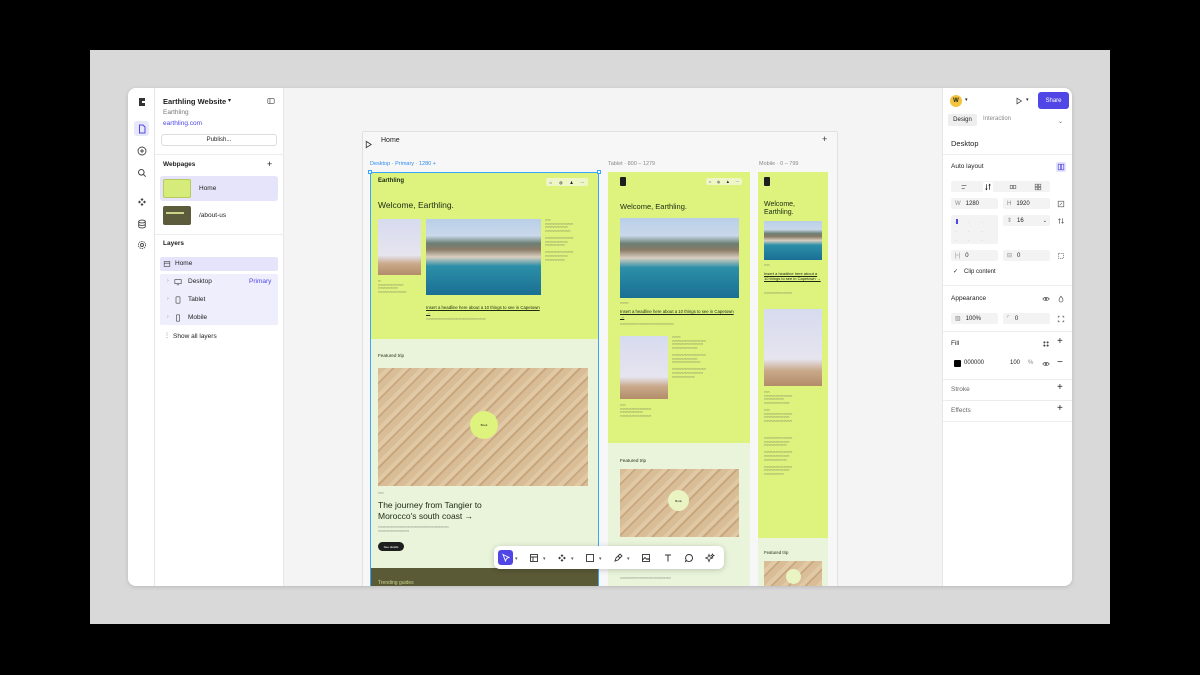  Describe the element at coordinates (645, 557) in the screenshot. I see `image-tool-icon` at that location.